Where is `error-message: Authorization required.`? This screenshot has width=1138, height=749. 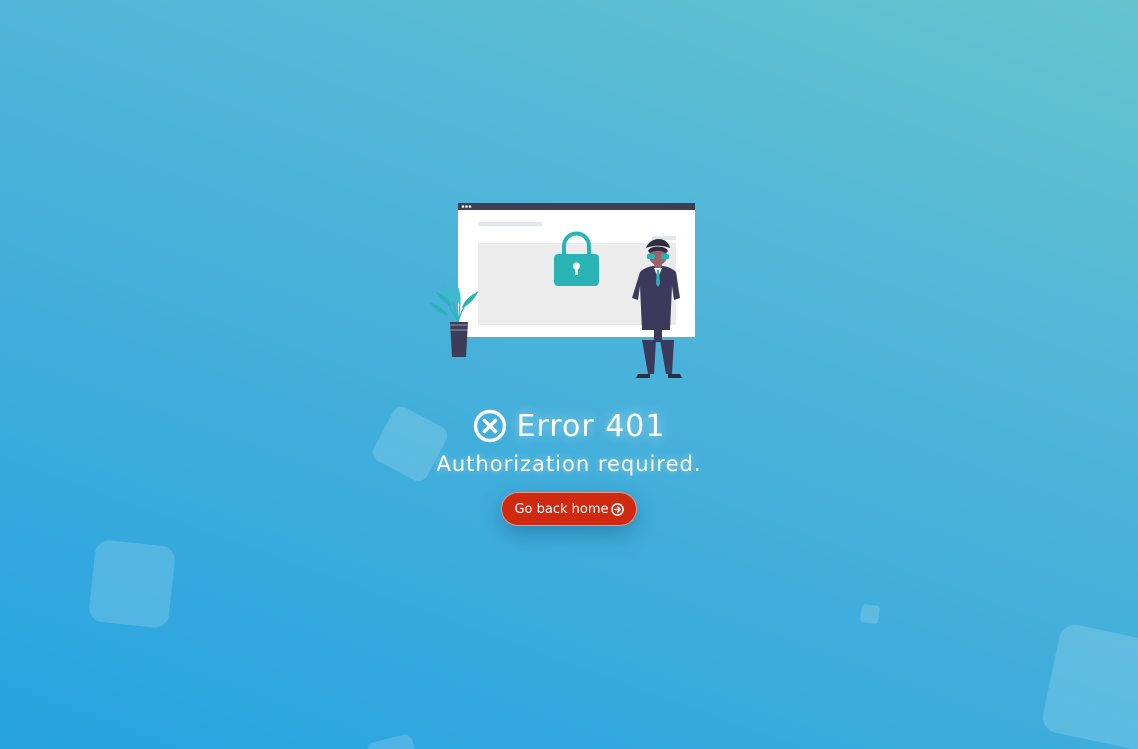 error-message: Authorization required. is located at coordinates (569, 464).